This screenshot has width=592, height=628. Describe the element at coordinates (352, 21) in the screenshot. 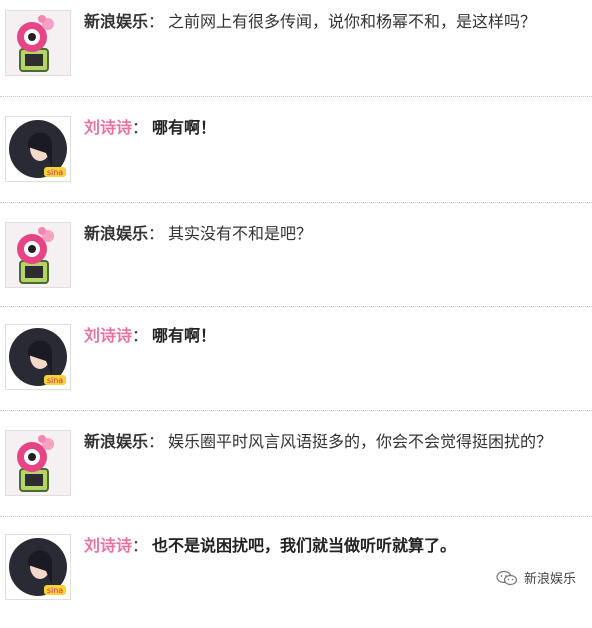

I see `message-text: 之前网上有很多传闻，说你和杨幂不和，是这样吗？` at that location.